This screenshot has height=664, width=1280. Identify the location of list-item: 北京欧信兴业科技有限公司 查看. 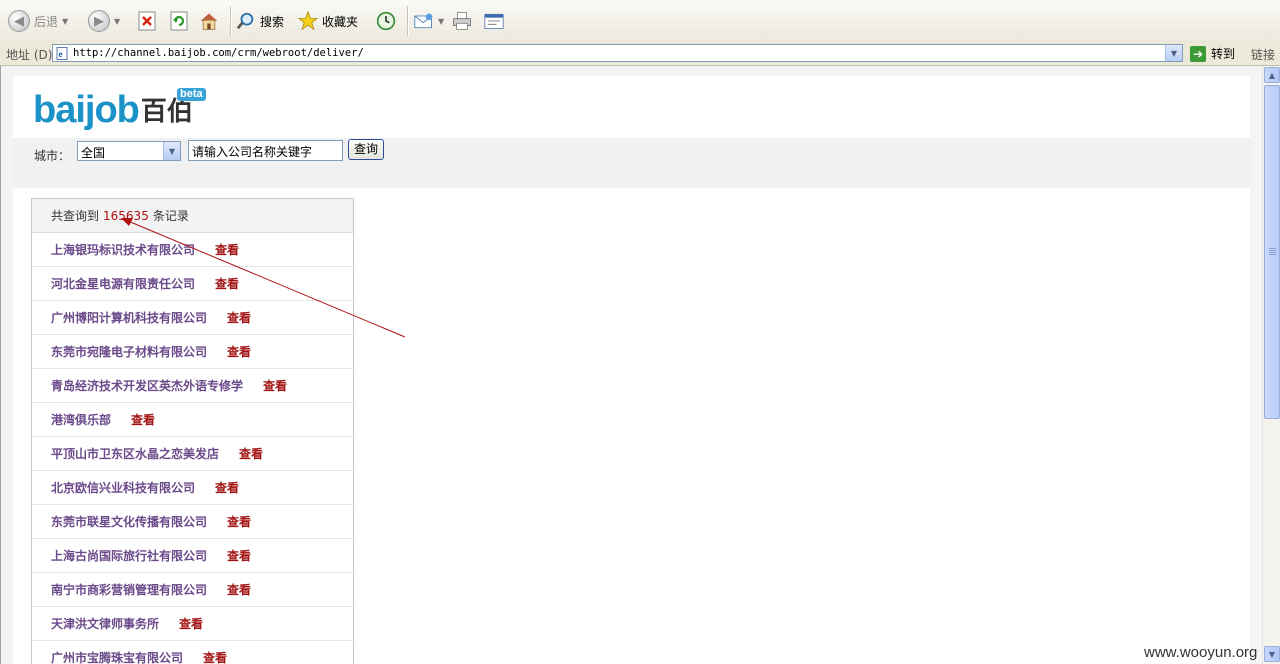
(192, 488).